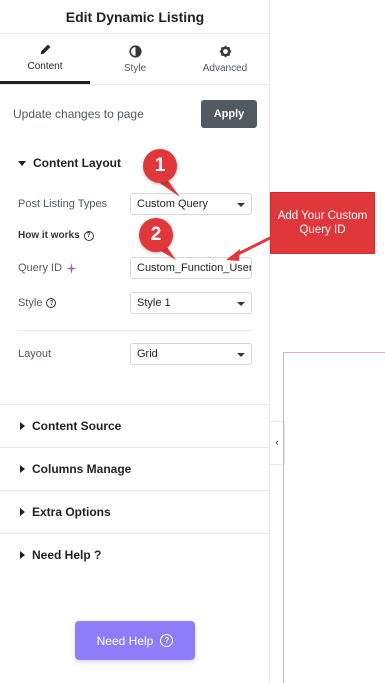 The width and height of the screenshot is (385, 683). What do you see at coordinates (156, 235) in the screenshot?
I see `annotation-marker-2: 2` at bounding box center [156, 235].